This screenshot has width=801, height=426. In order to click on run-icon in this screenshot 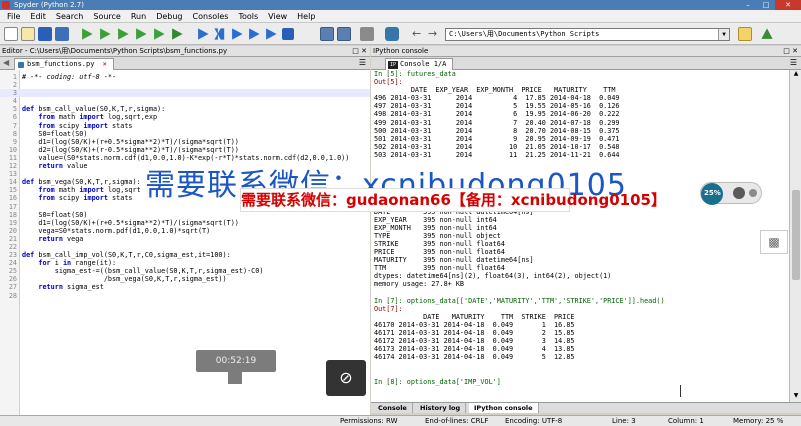, I will do `click(87, 34)`.